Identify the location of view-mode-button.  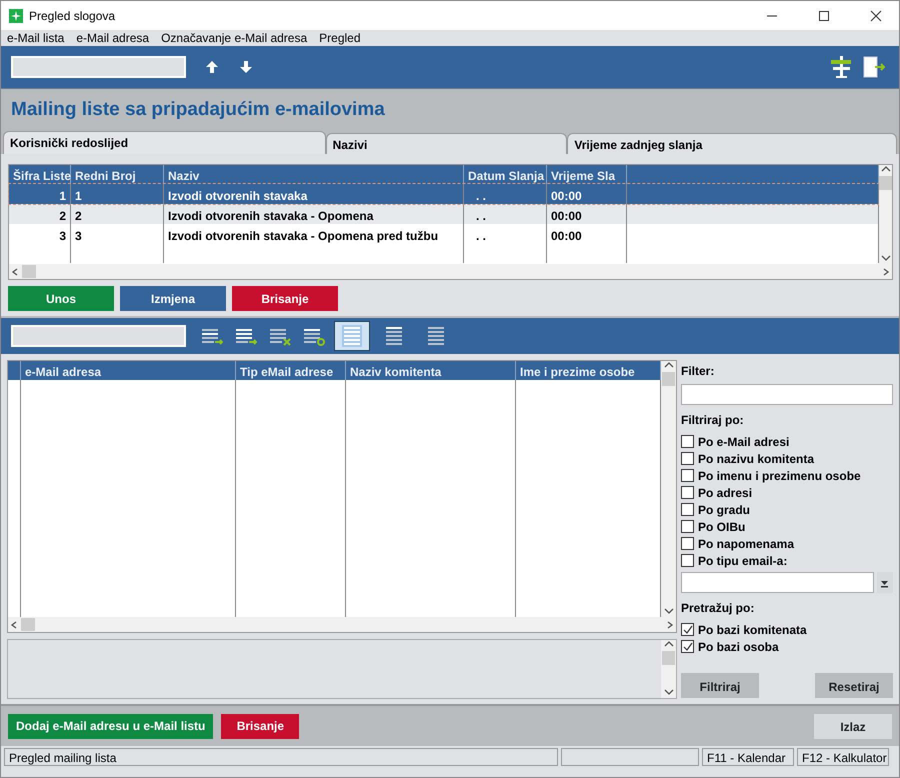
(352, 336).